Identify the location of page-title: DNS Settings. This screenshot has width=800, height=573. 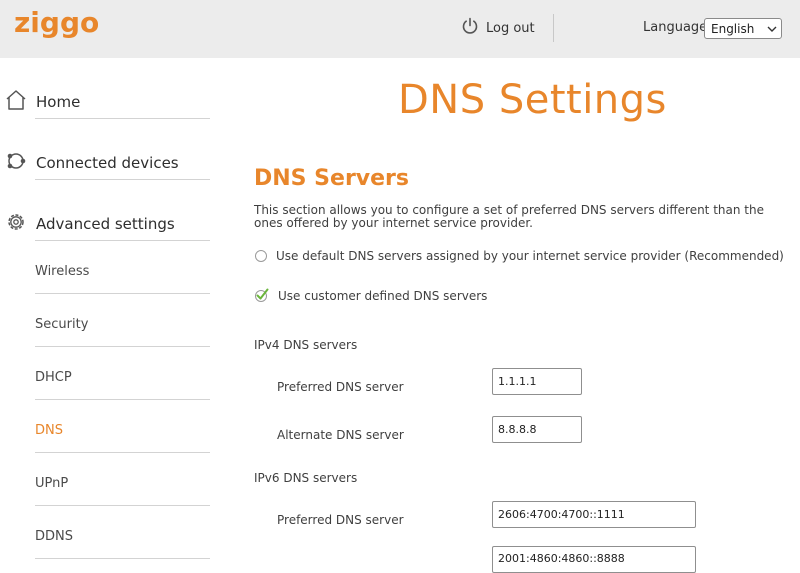
(532, 100).